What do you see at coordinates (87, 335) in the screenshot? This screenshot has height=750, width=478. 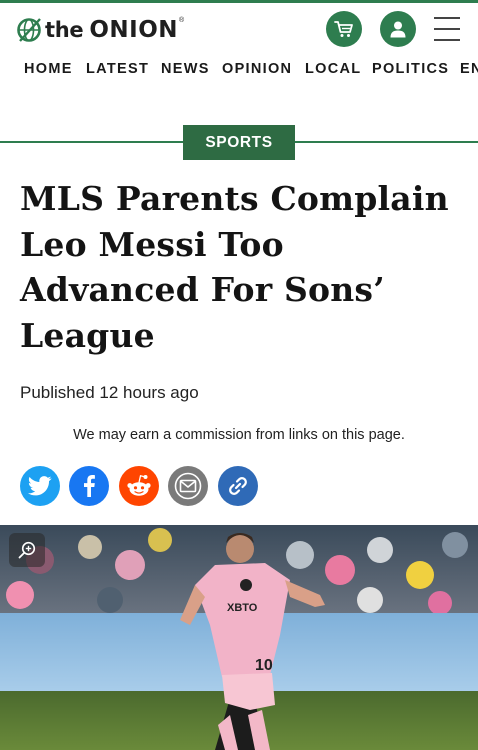 I see `headline-line: League` at bounding box center [87, 335].